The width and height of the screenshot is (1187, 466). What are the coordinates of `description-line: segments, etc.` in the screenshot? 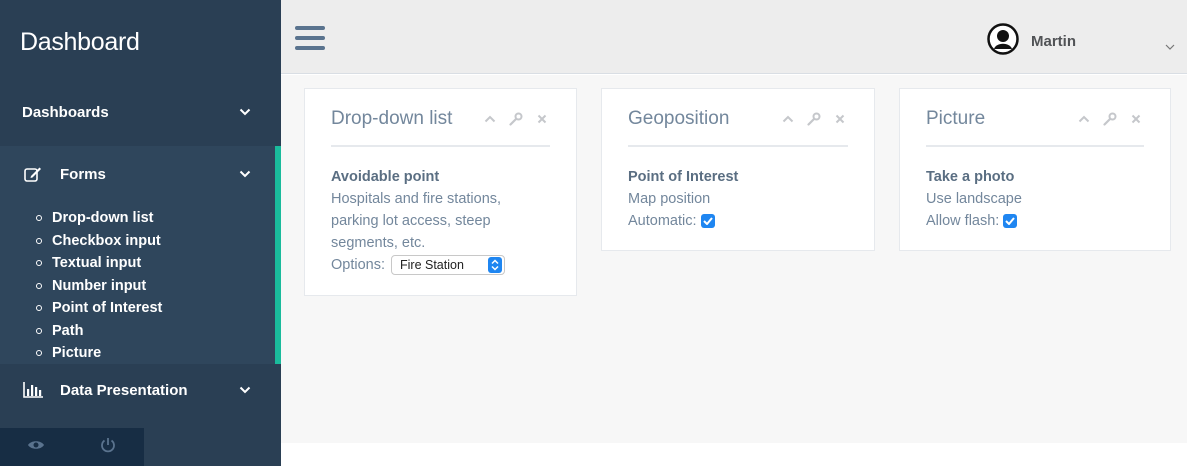 It's located at (378, 243).